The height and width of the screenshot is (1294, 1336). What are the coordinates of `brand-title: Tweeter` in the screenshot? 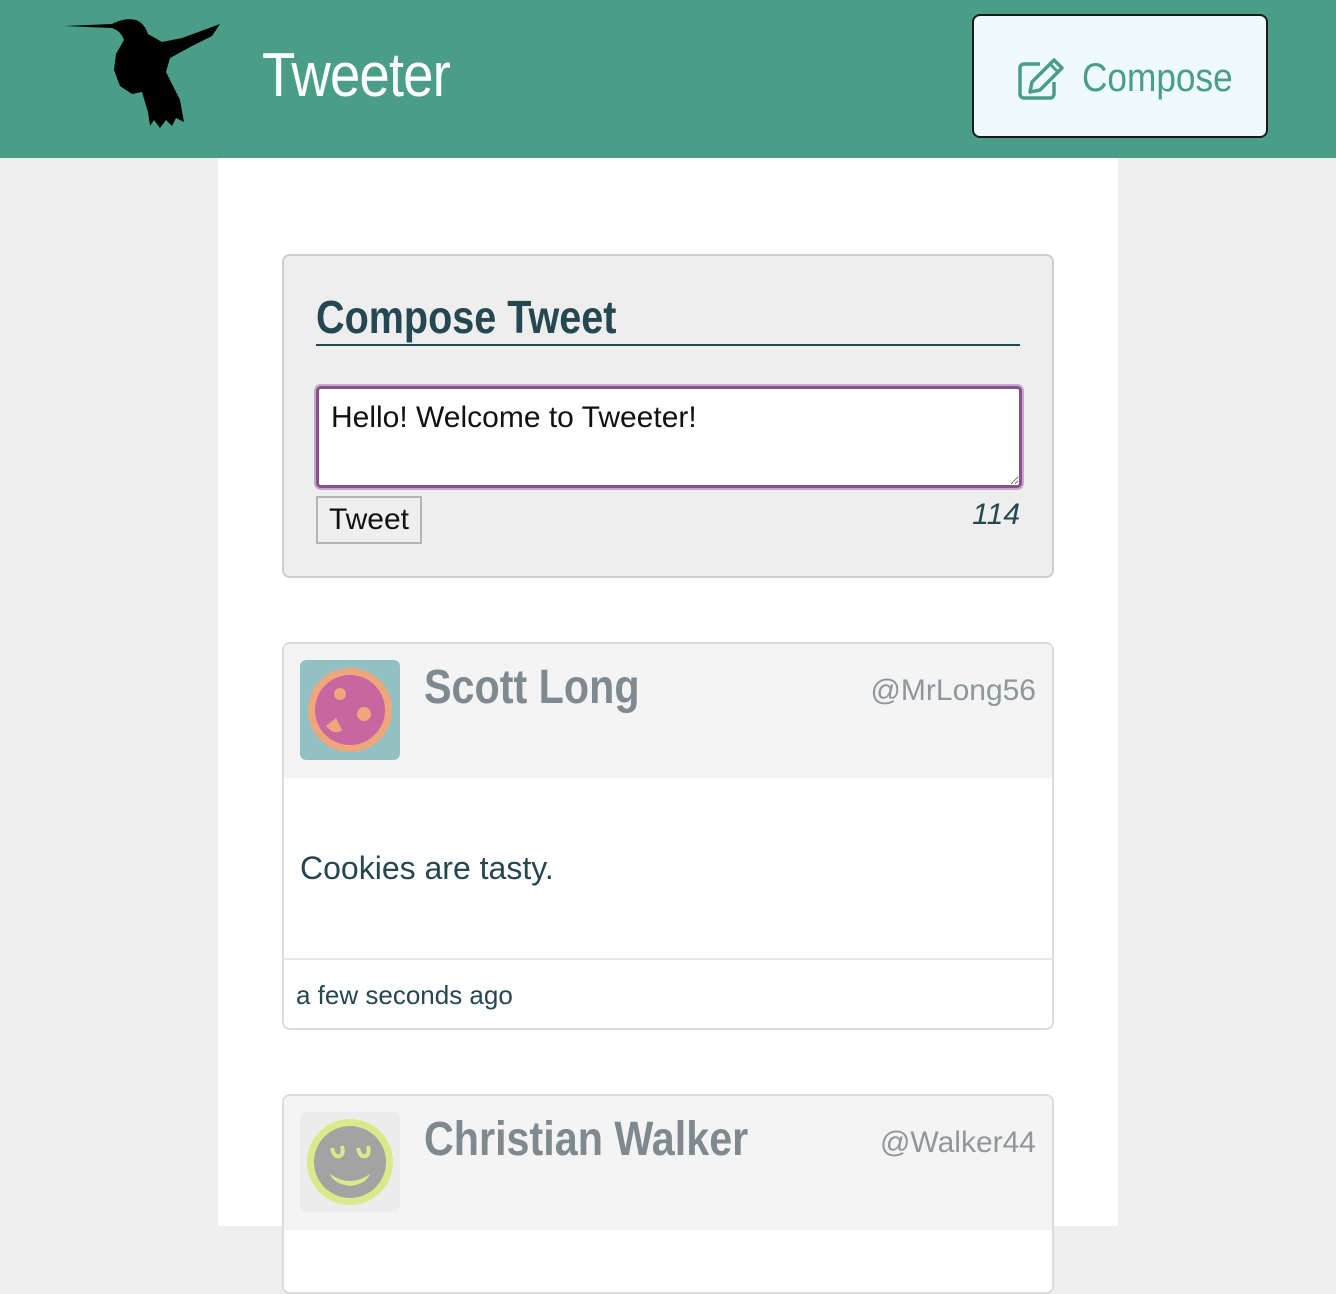 It's located at (356, 75).